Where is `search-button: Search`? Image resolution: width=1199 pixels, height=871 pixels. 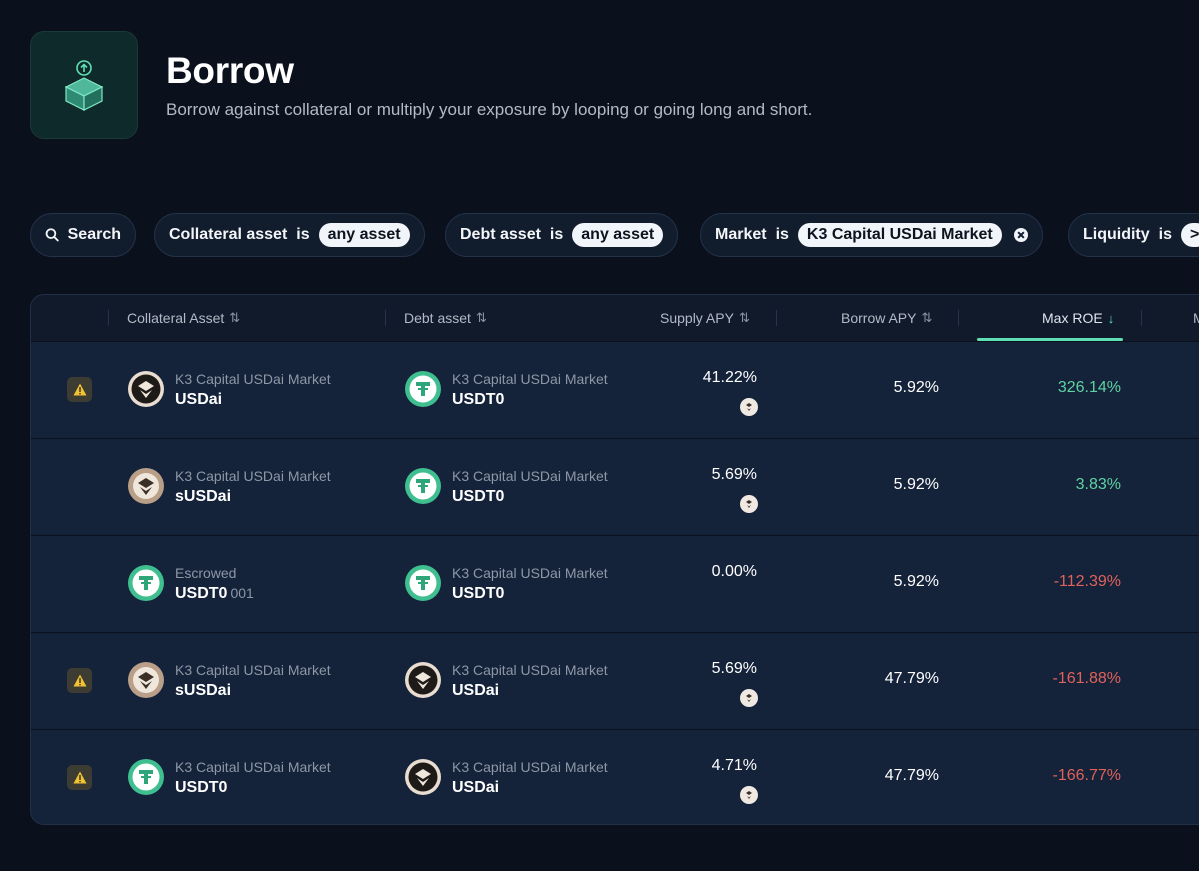 search-button: Search is located at coordinates (83, 235).